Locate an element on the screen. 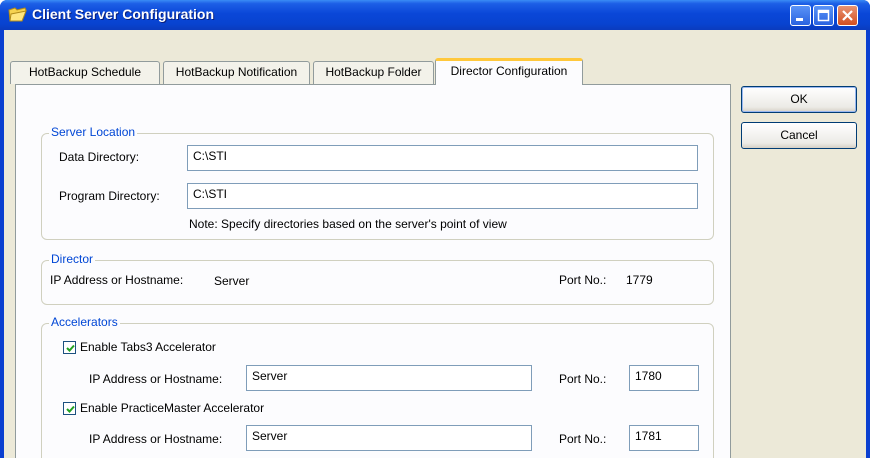 Image resolution: width=870 pixels, height=458 pixels. practicemaster-accelerator-checkbox is located at coordinates (69, 408).